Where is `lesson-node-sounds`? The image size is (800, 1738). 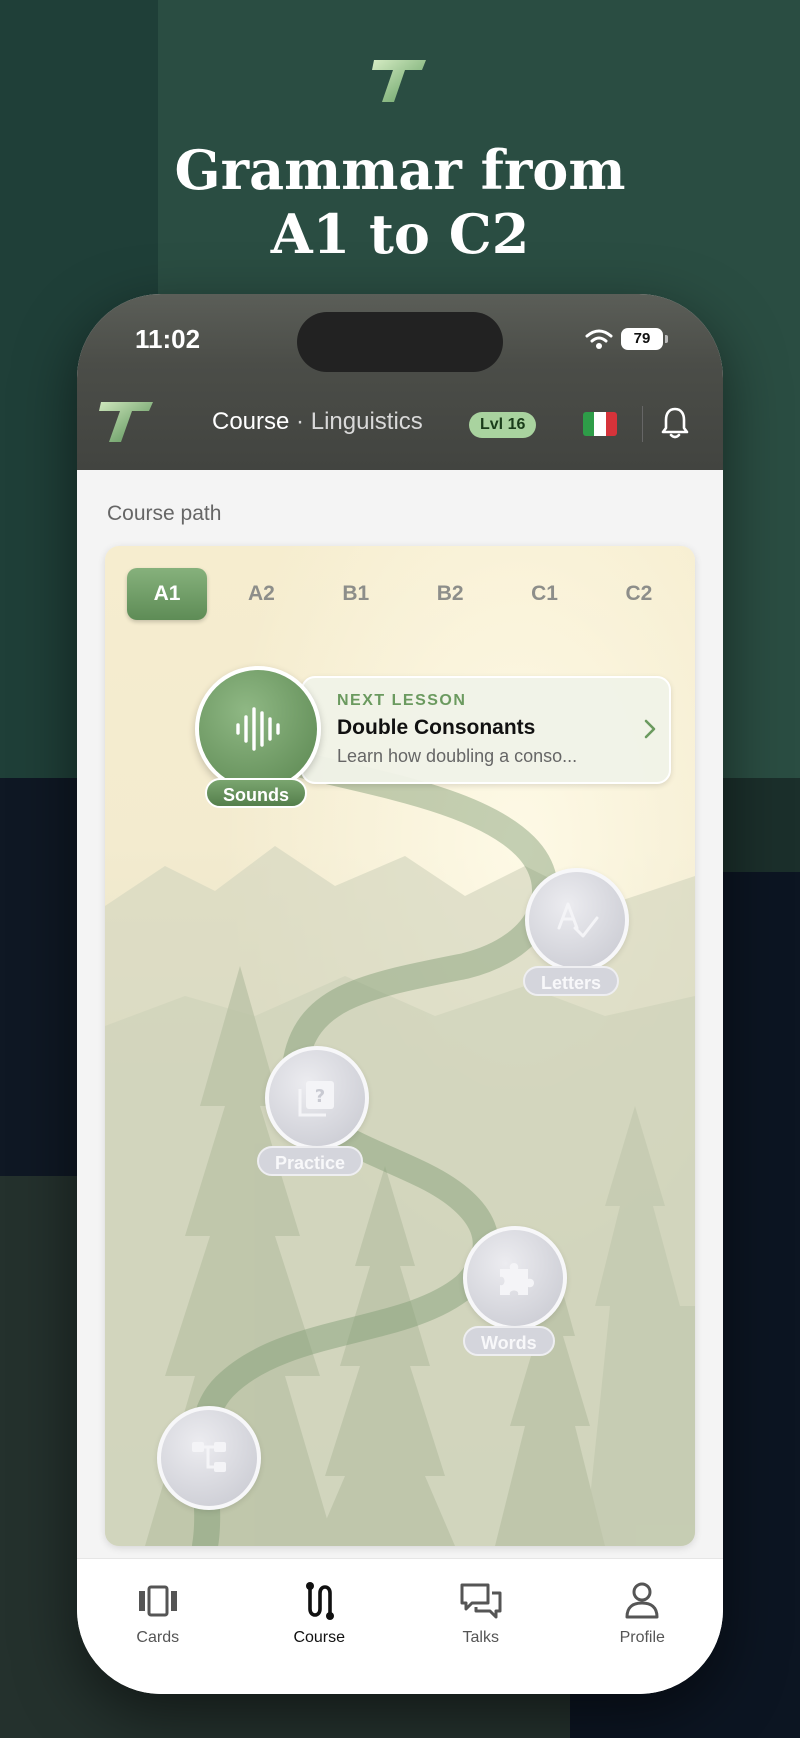 lesson-node-sounds is located at coordinates (258, 729).